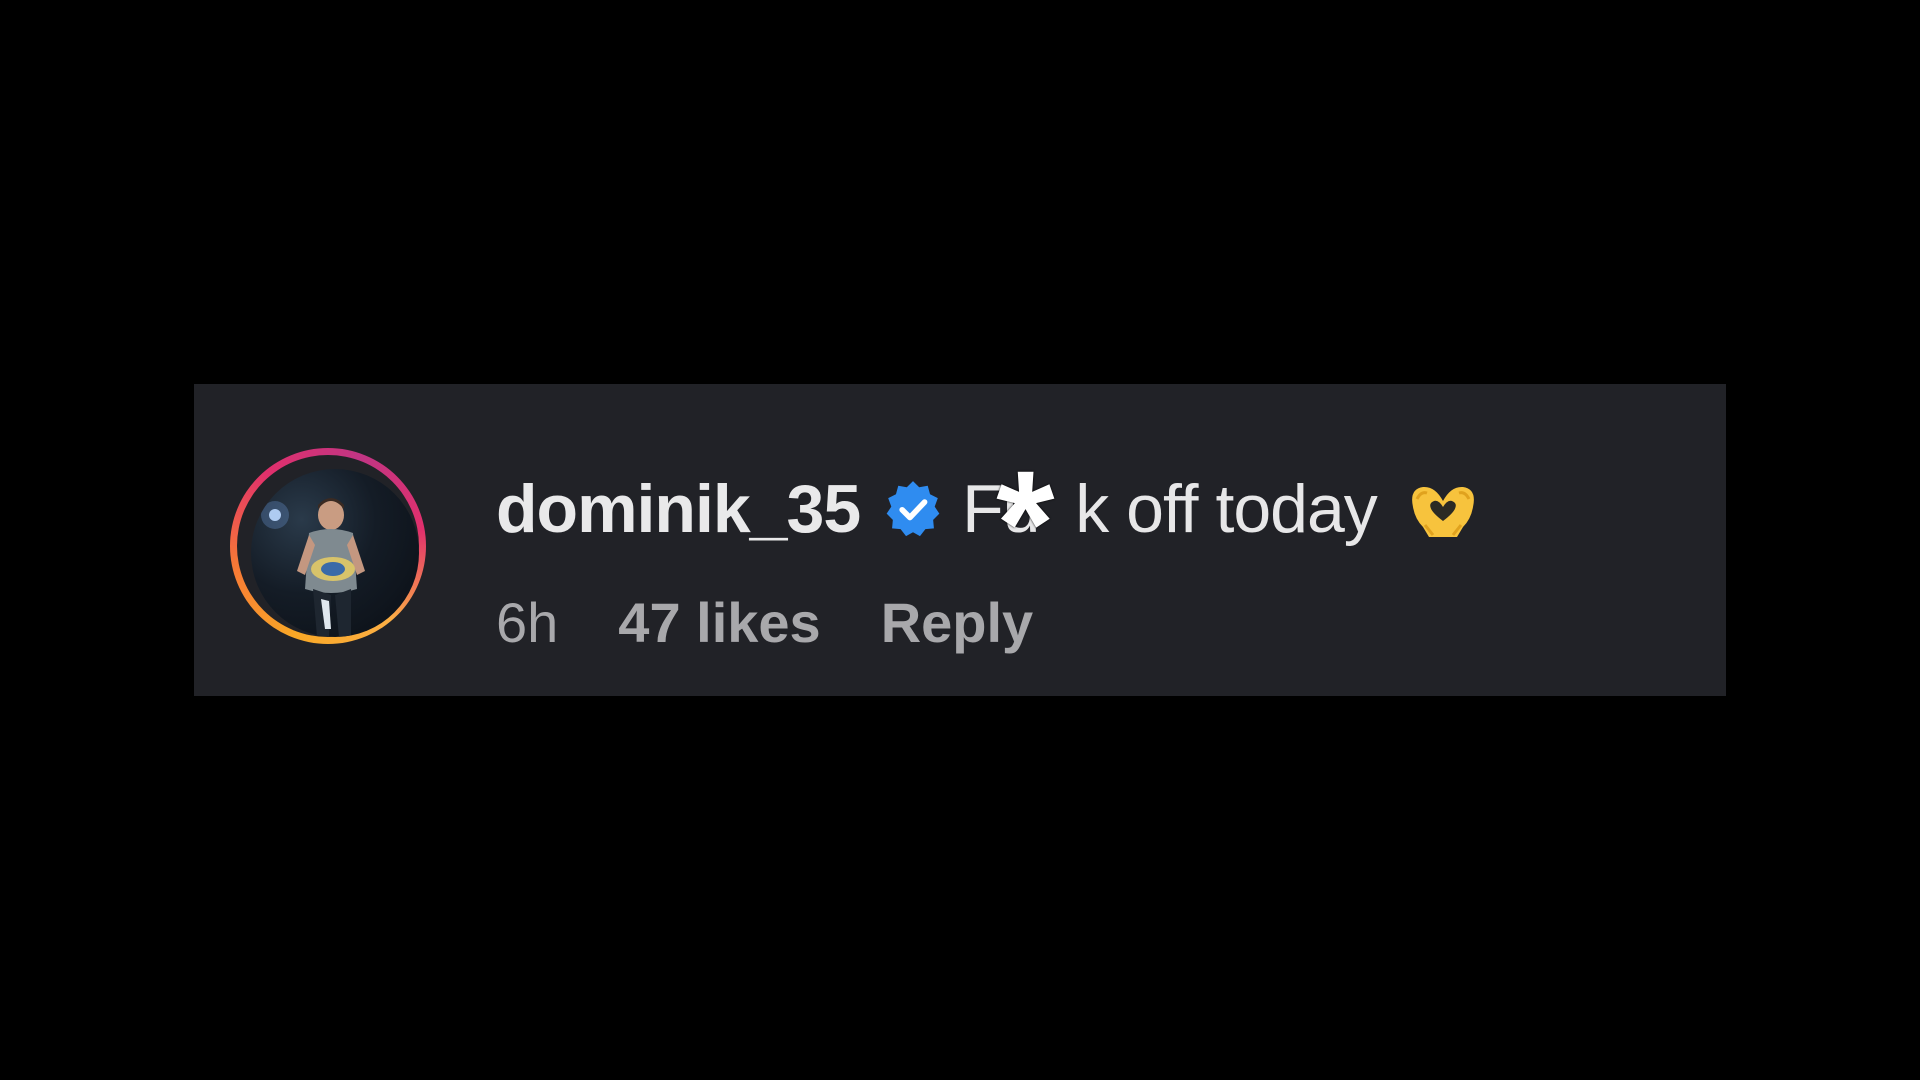 Image resolution: width=1920 pixels, height=1080 pixels. I want to click on comment-line: dominik_35 Fu k off today *, so click(1076, 523).